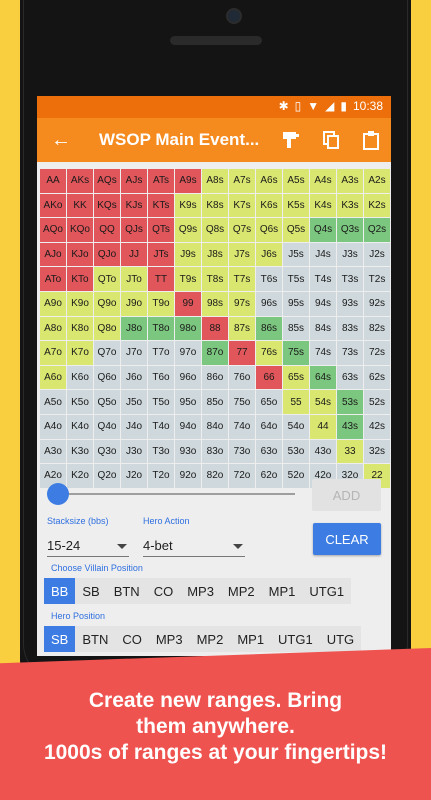 This screenshot has height=800, width=431. Describe the element at coordinates (161, 303) in the screenshot. I see `hand-cell: T9o` at that location.